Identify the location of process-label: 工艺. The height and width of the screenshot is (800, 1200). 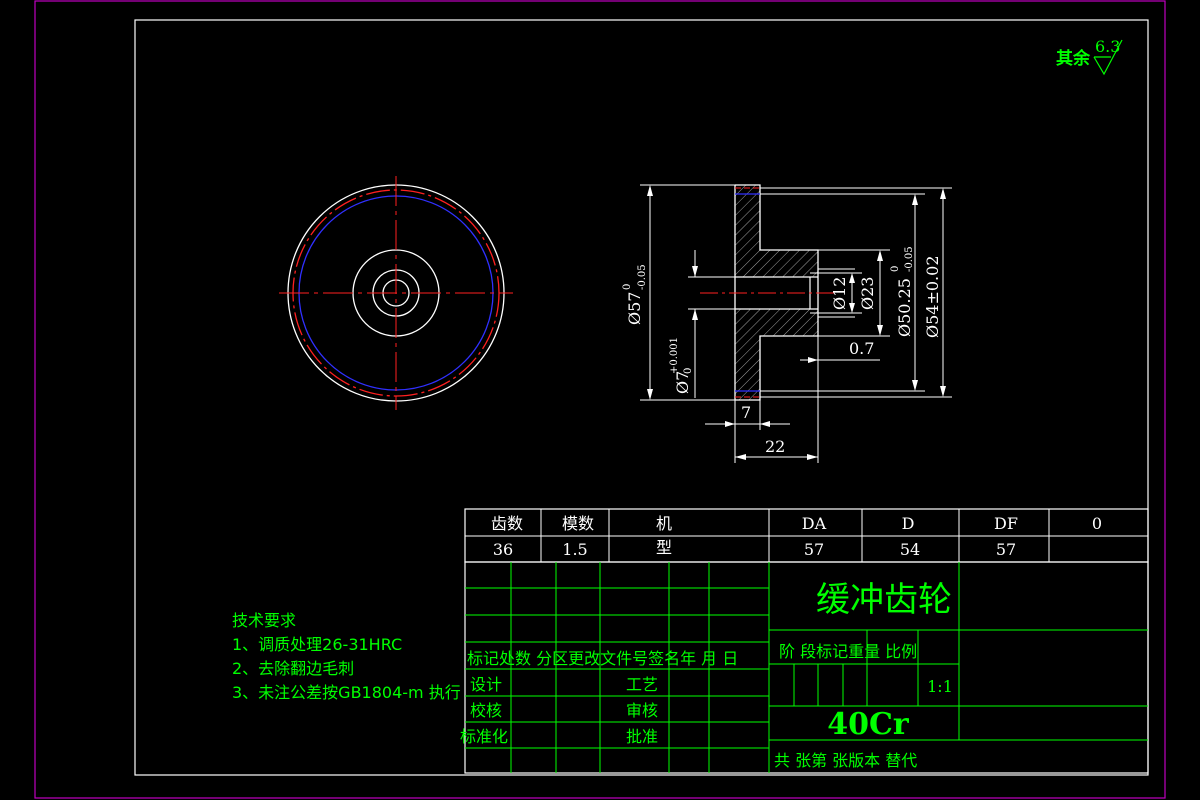
(642, 684).